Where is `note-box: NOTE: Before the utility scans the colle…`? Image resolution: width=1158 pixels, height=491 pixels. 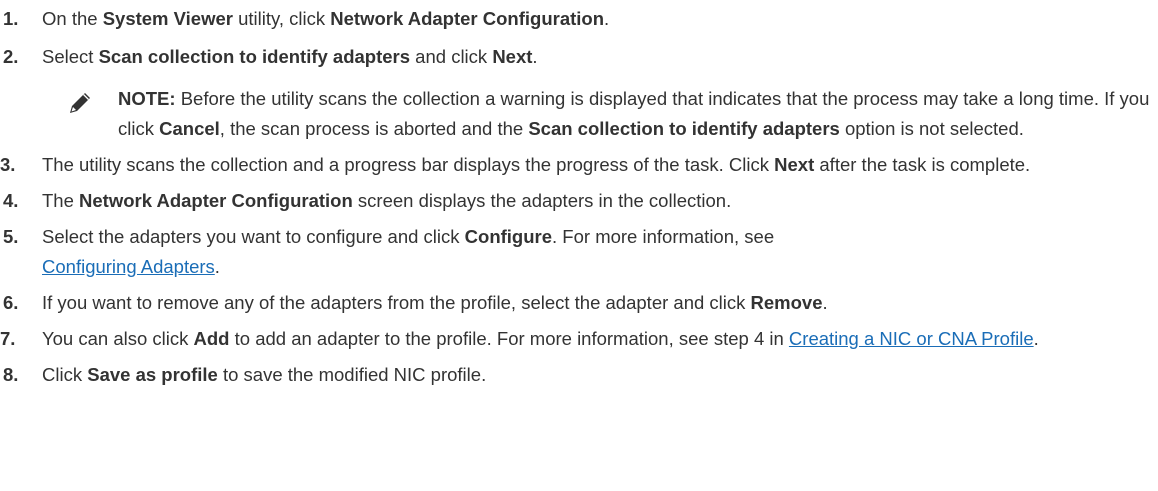
note-box: NOTE: Before the utility scans the colle… is located at coordinates (575, 114).